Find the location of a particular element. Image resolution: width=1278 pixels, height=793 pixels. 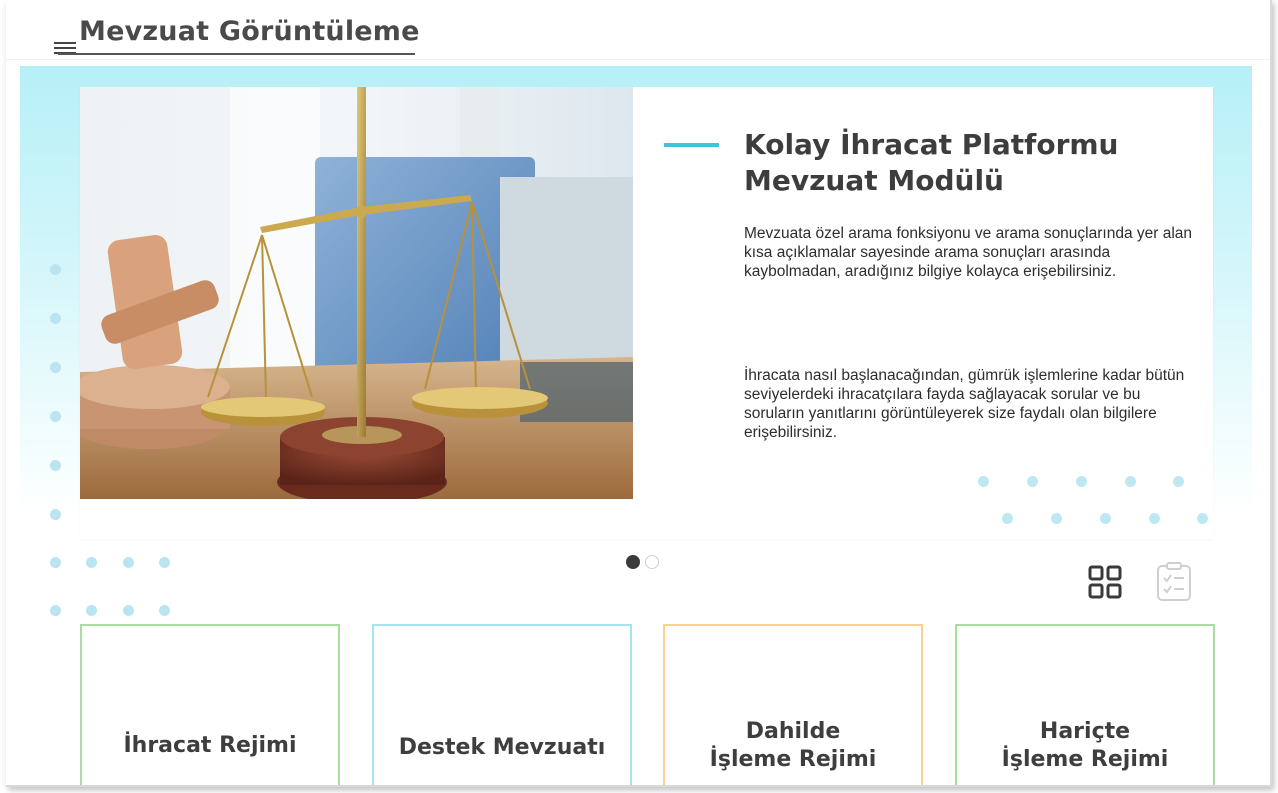

grid-view-icon is located at coordinates (1105, 582).